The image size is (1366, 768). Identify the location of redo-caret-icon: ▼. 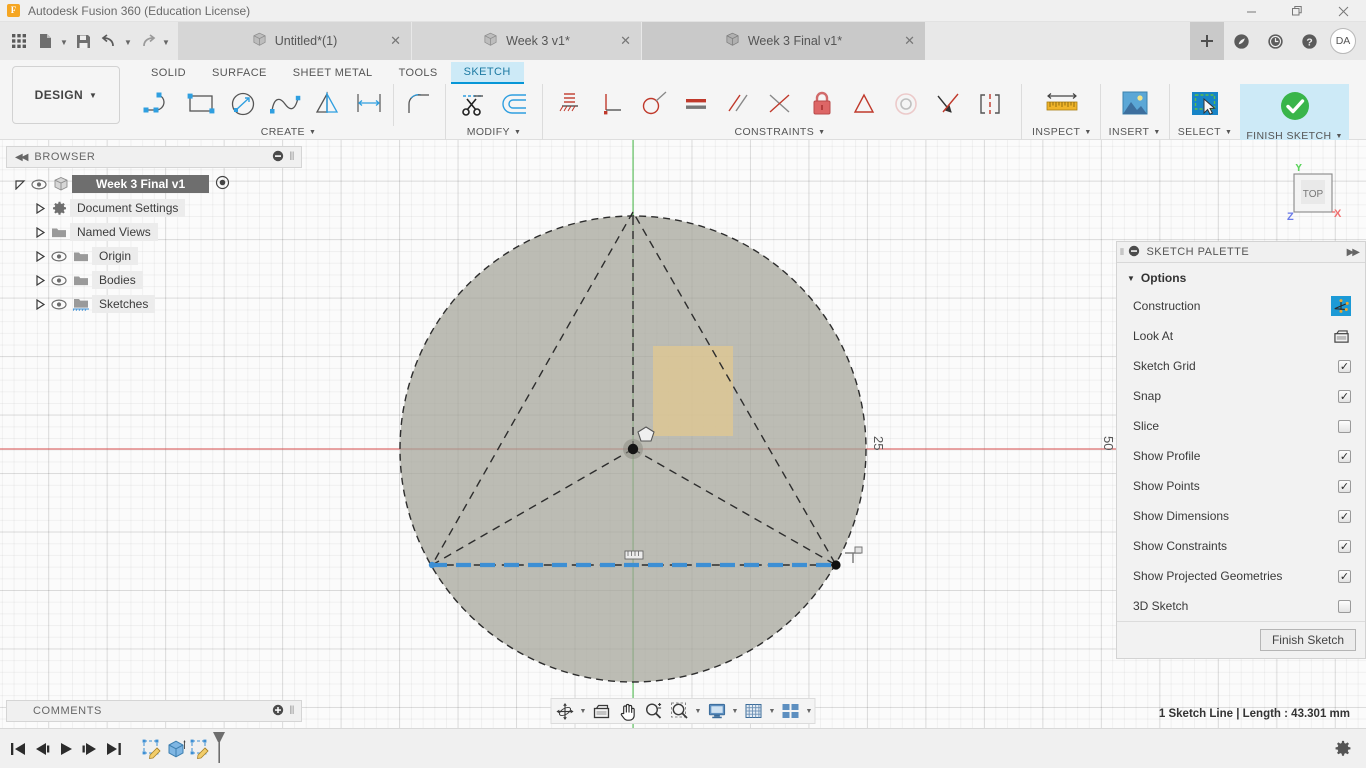
(166, 41).